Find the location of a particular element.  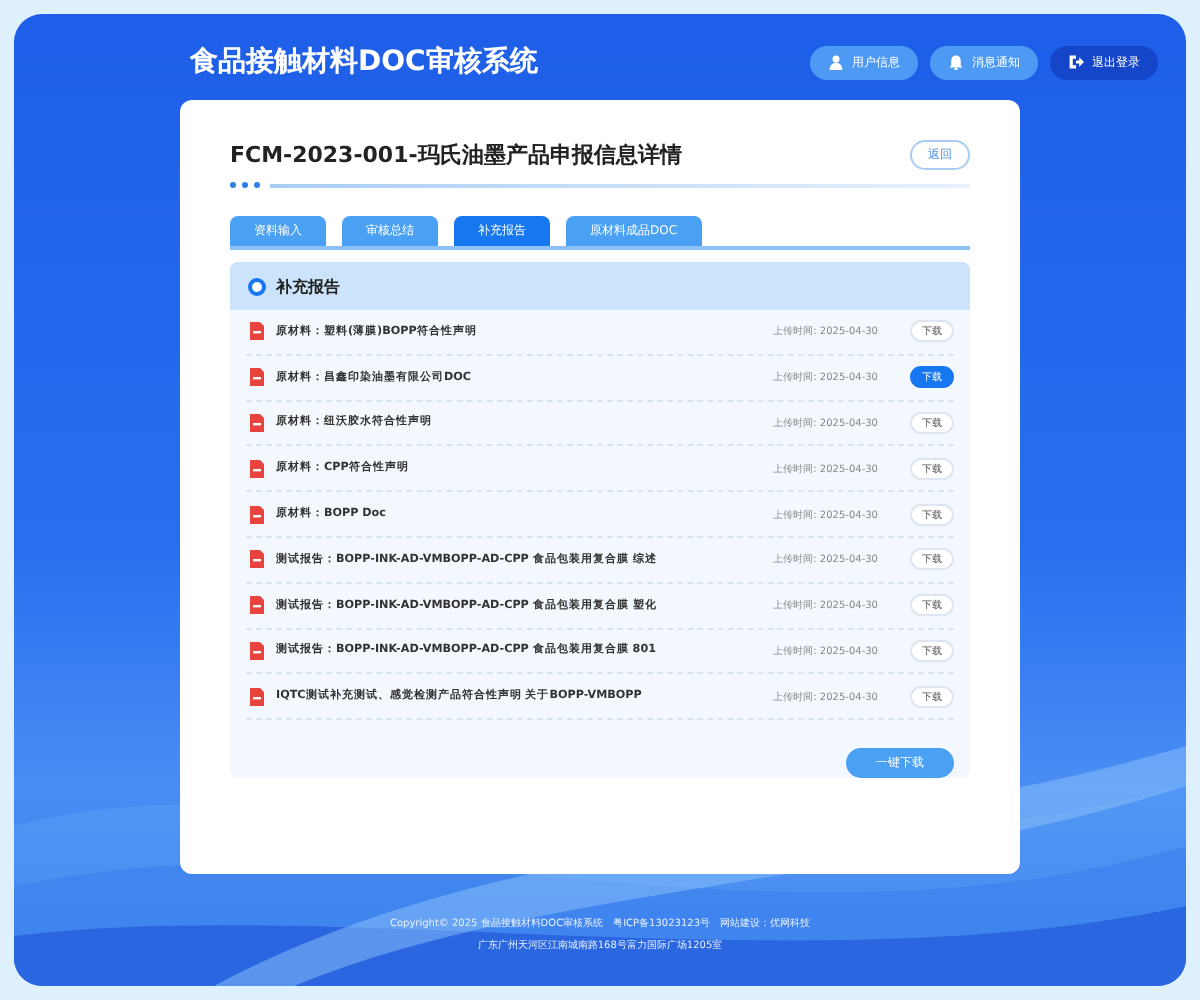

circle-icon is located at coordinates (257, 286).